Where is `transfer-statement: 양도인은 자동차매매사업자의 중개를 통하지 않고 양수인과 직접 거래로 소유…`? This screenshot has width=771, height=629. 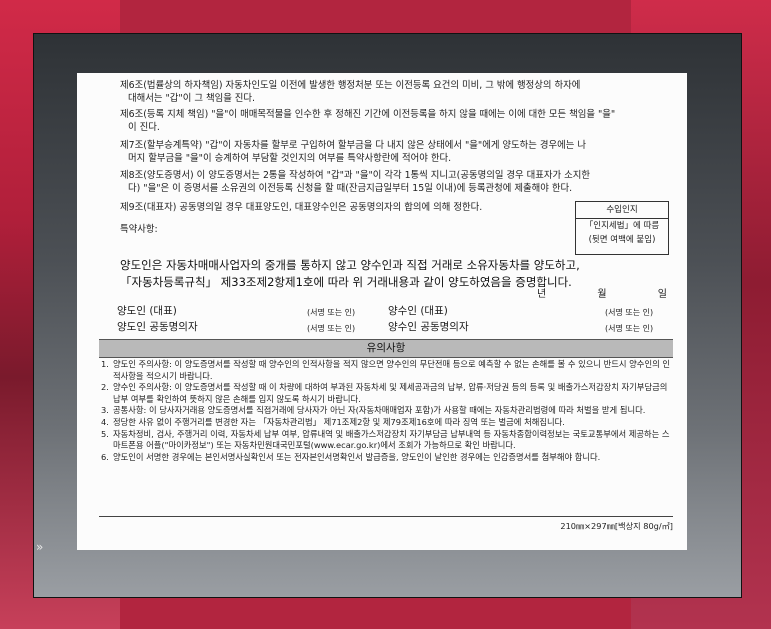 transfer-statement: 양도인은 자동차매매사업자의 중개를 통하지 않고 양수인과 직접 거래로 소유… is located at coordinates (402, 274).